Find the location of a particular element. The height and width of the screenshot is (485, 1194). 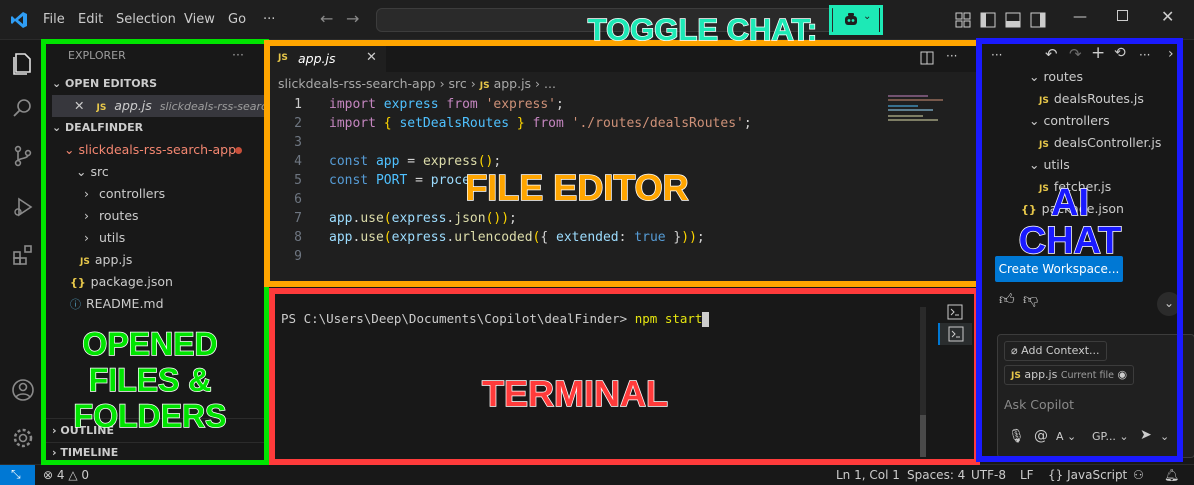

toggle-chat-button: ⌄ is located at coordinates (856, 20).